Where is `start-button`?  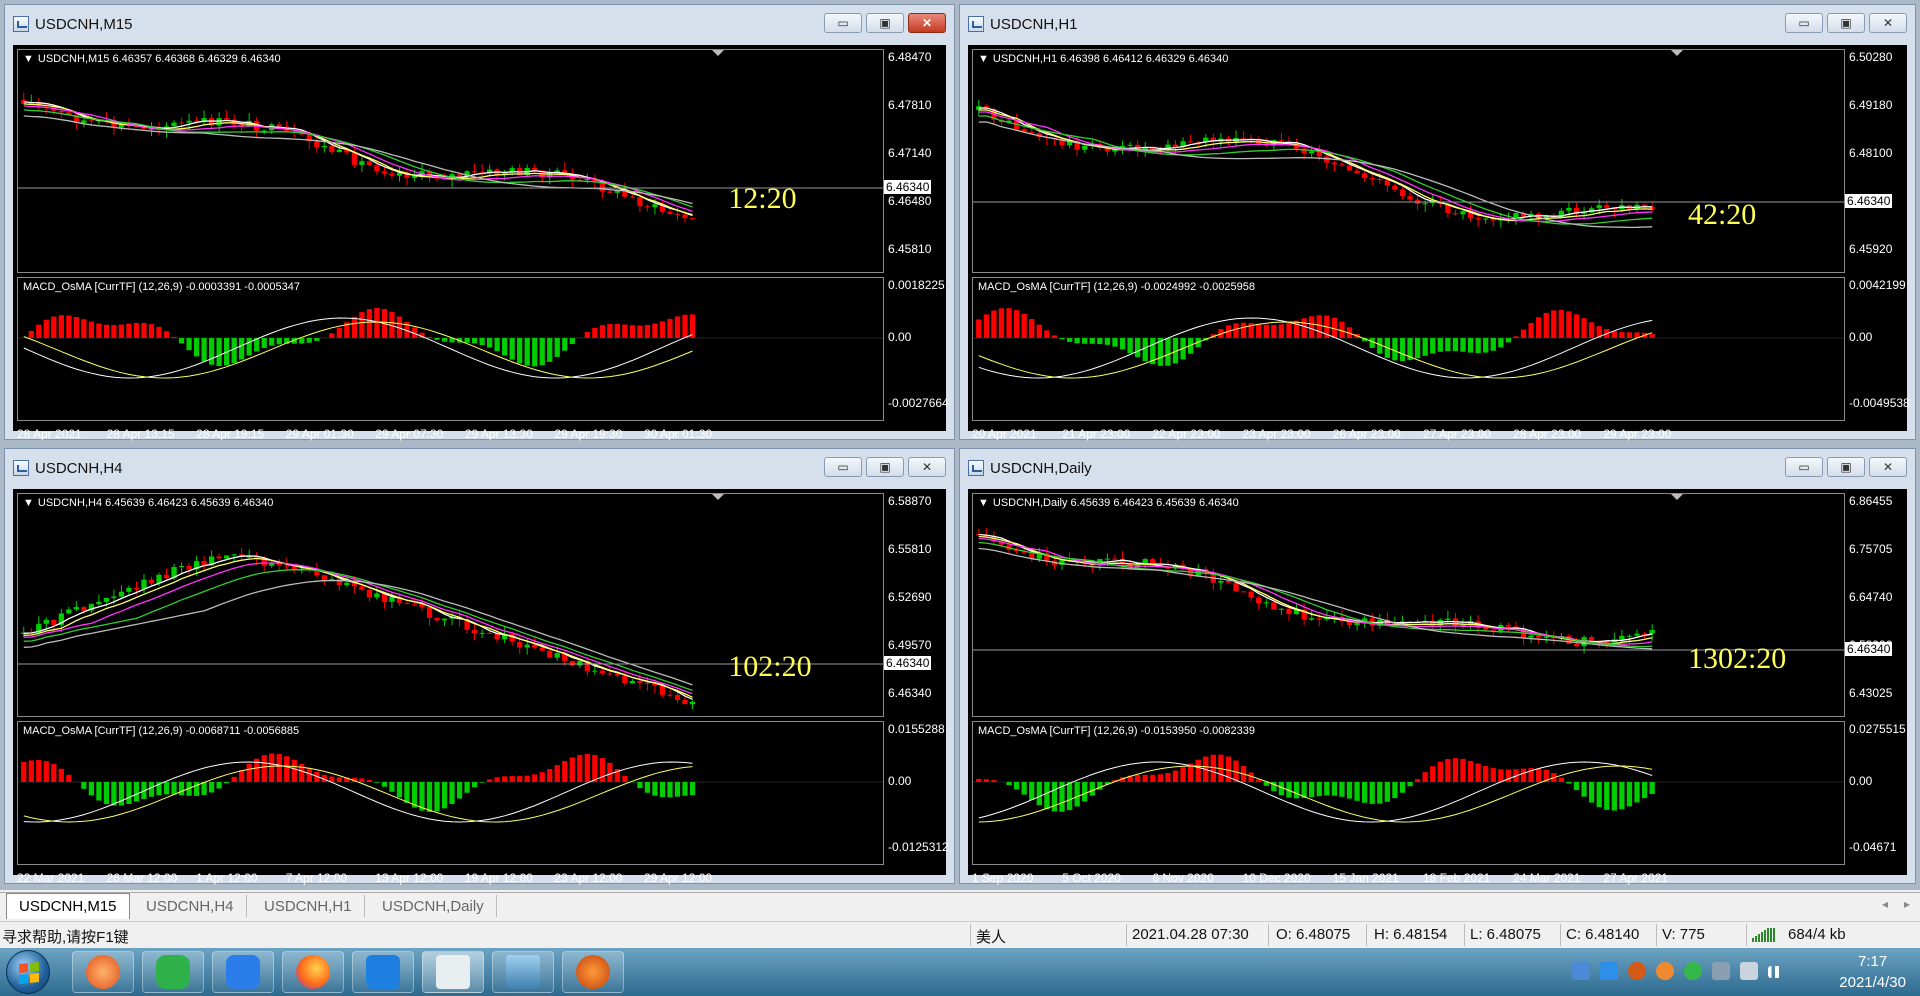
start-button is located at coordinates (28, 972).